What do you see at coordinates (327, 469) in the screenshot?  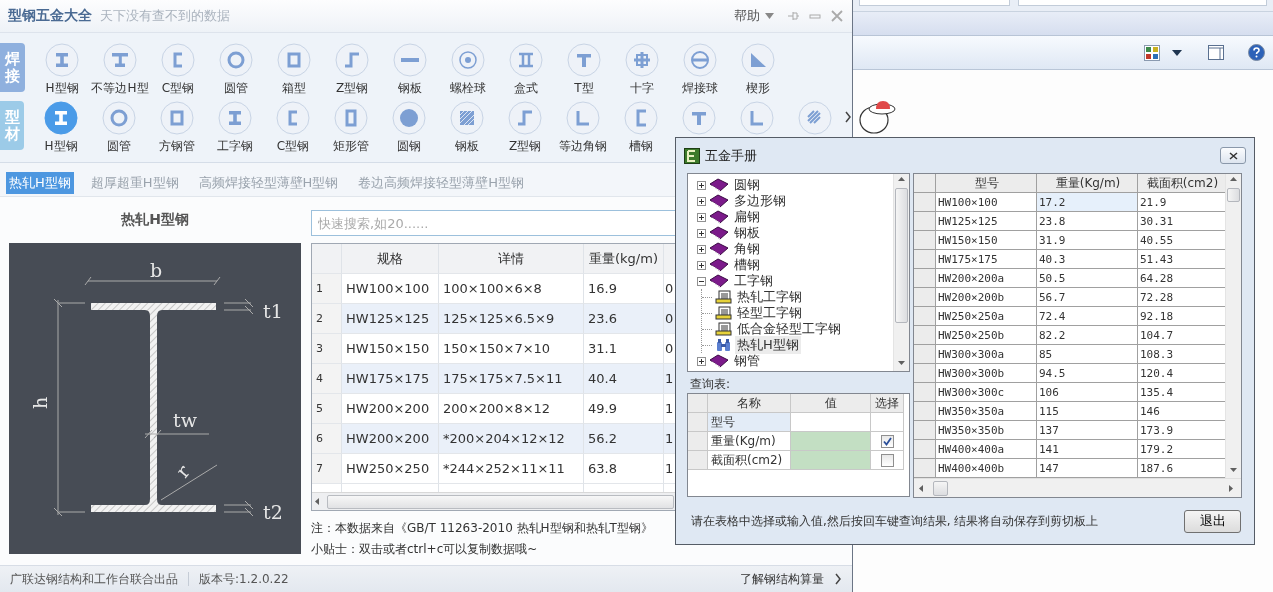 I see `row-number: 7` at bounding box center [327, 469].